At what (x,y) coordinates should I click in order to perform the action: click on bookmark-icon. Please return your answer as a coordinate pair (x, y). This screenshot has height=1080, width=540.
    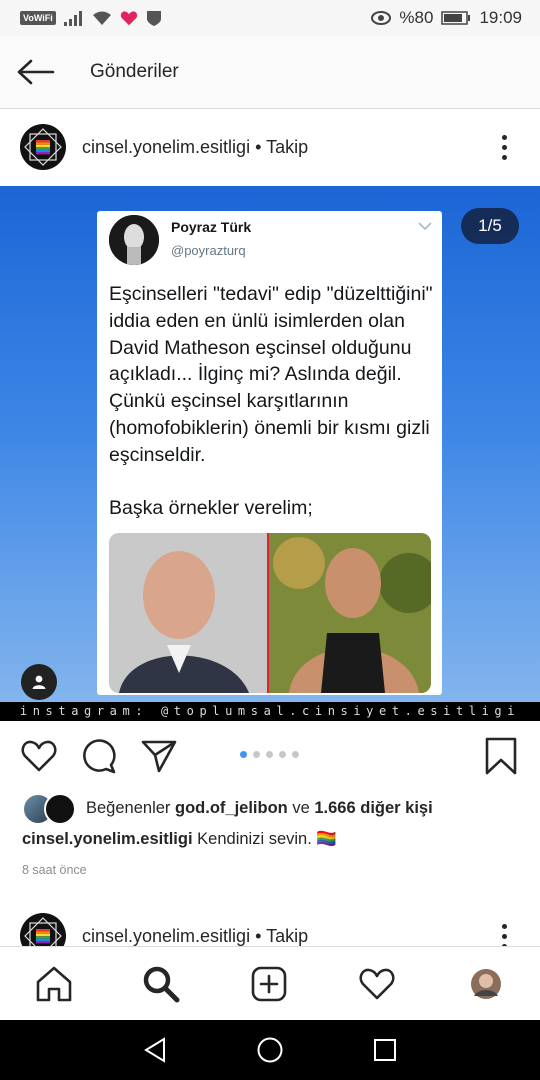
    Looking at the image, I should click on (501, 756).